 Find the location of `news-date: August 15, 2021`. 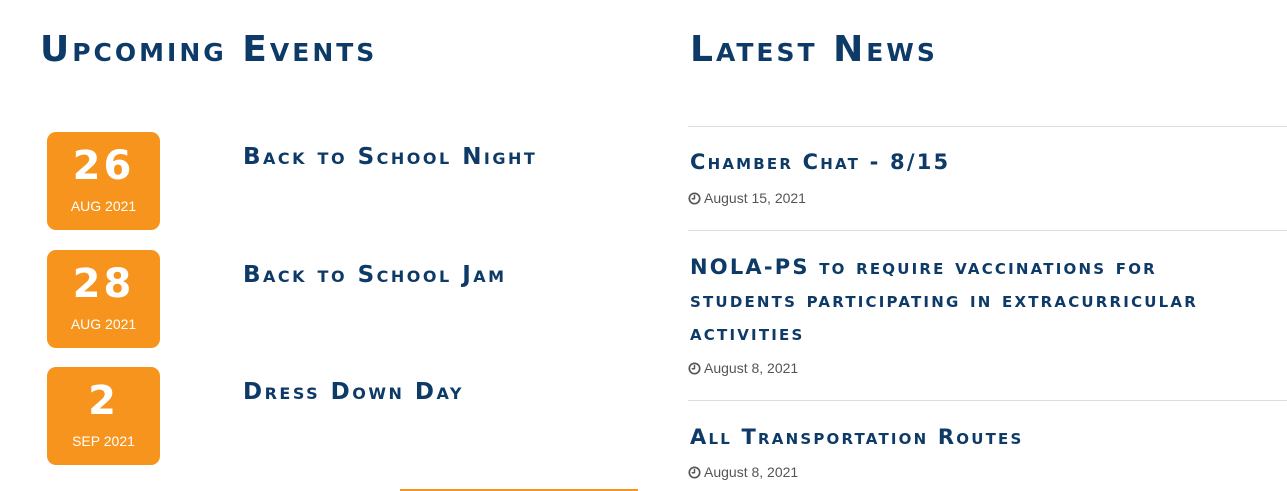

news-date: August 15, 2021 is located at coordinates (747, 198).